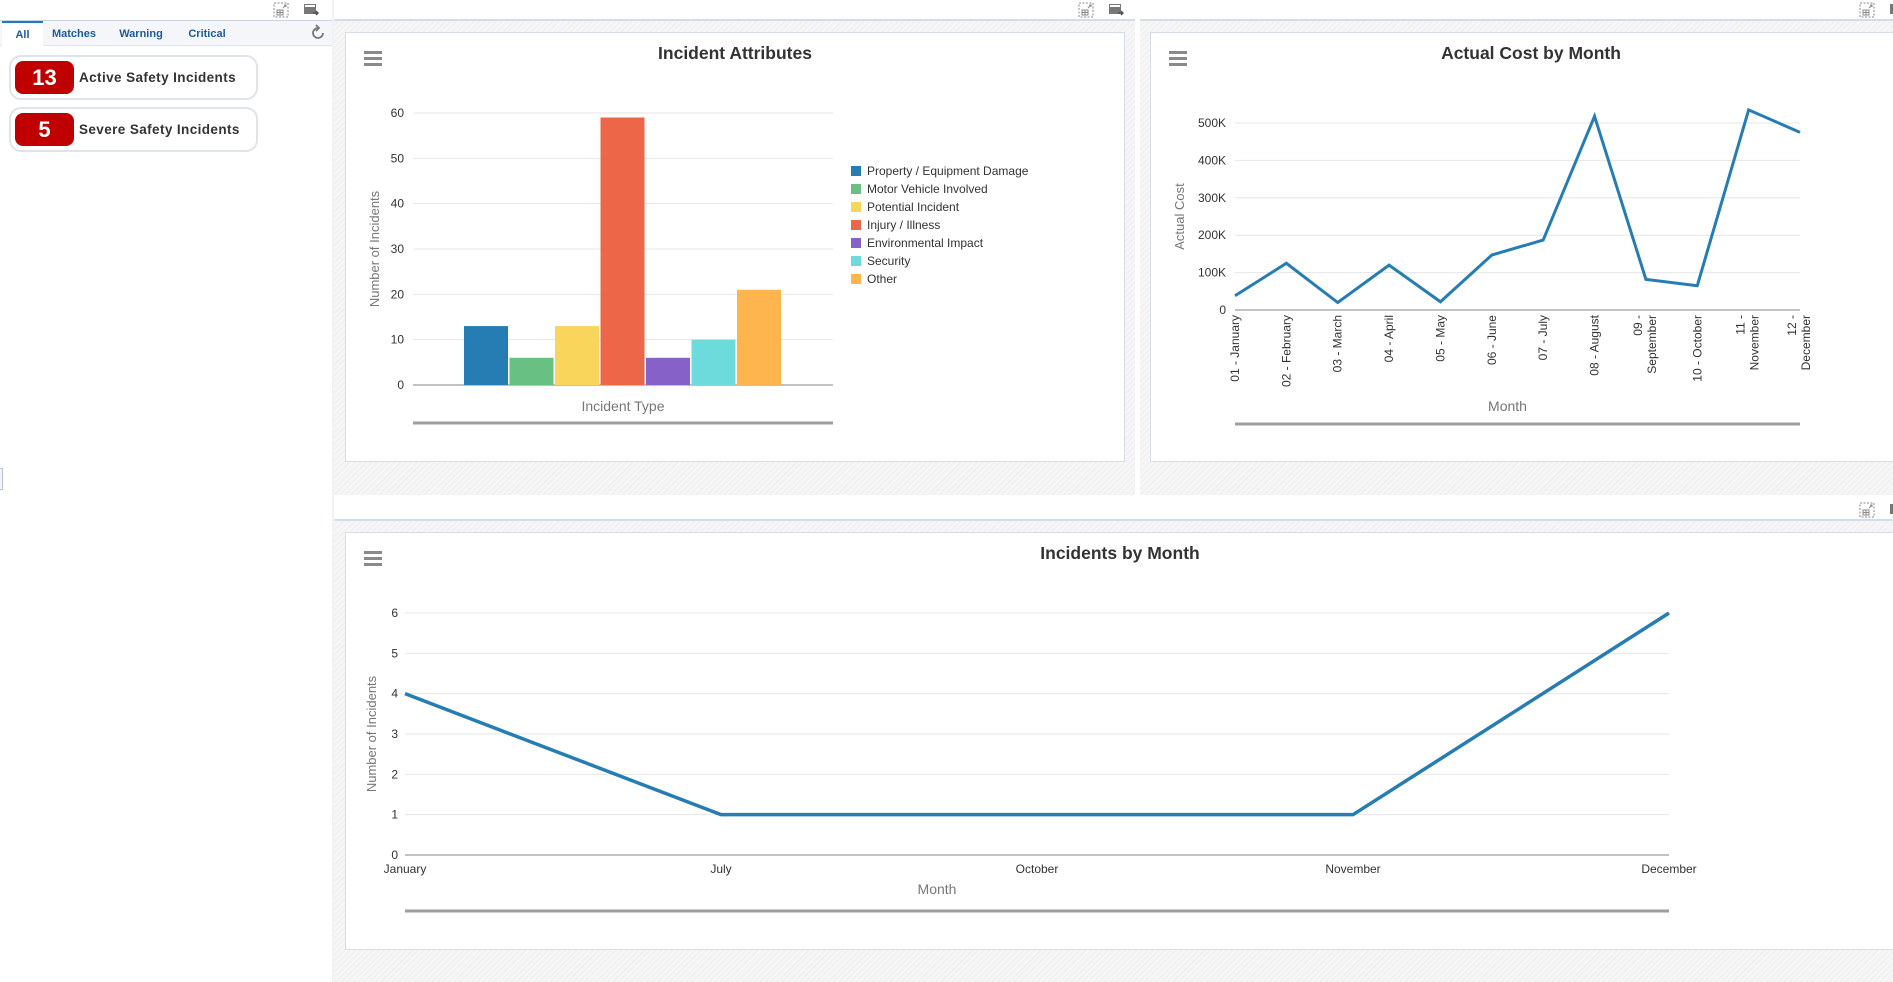 The height and width of the screenshot is (982, 1893). I want to click on y-tick-label: 100K, so click(1212, 273).